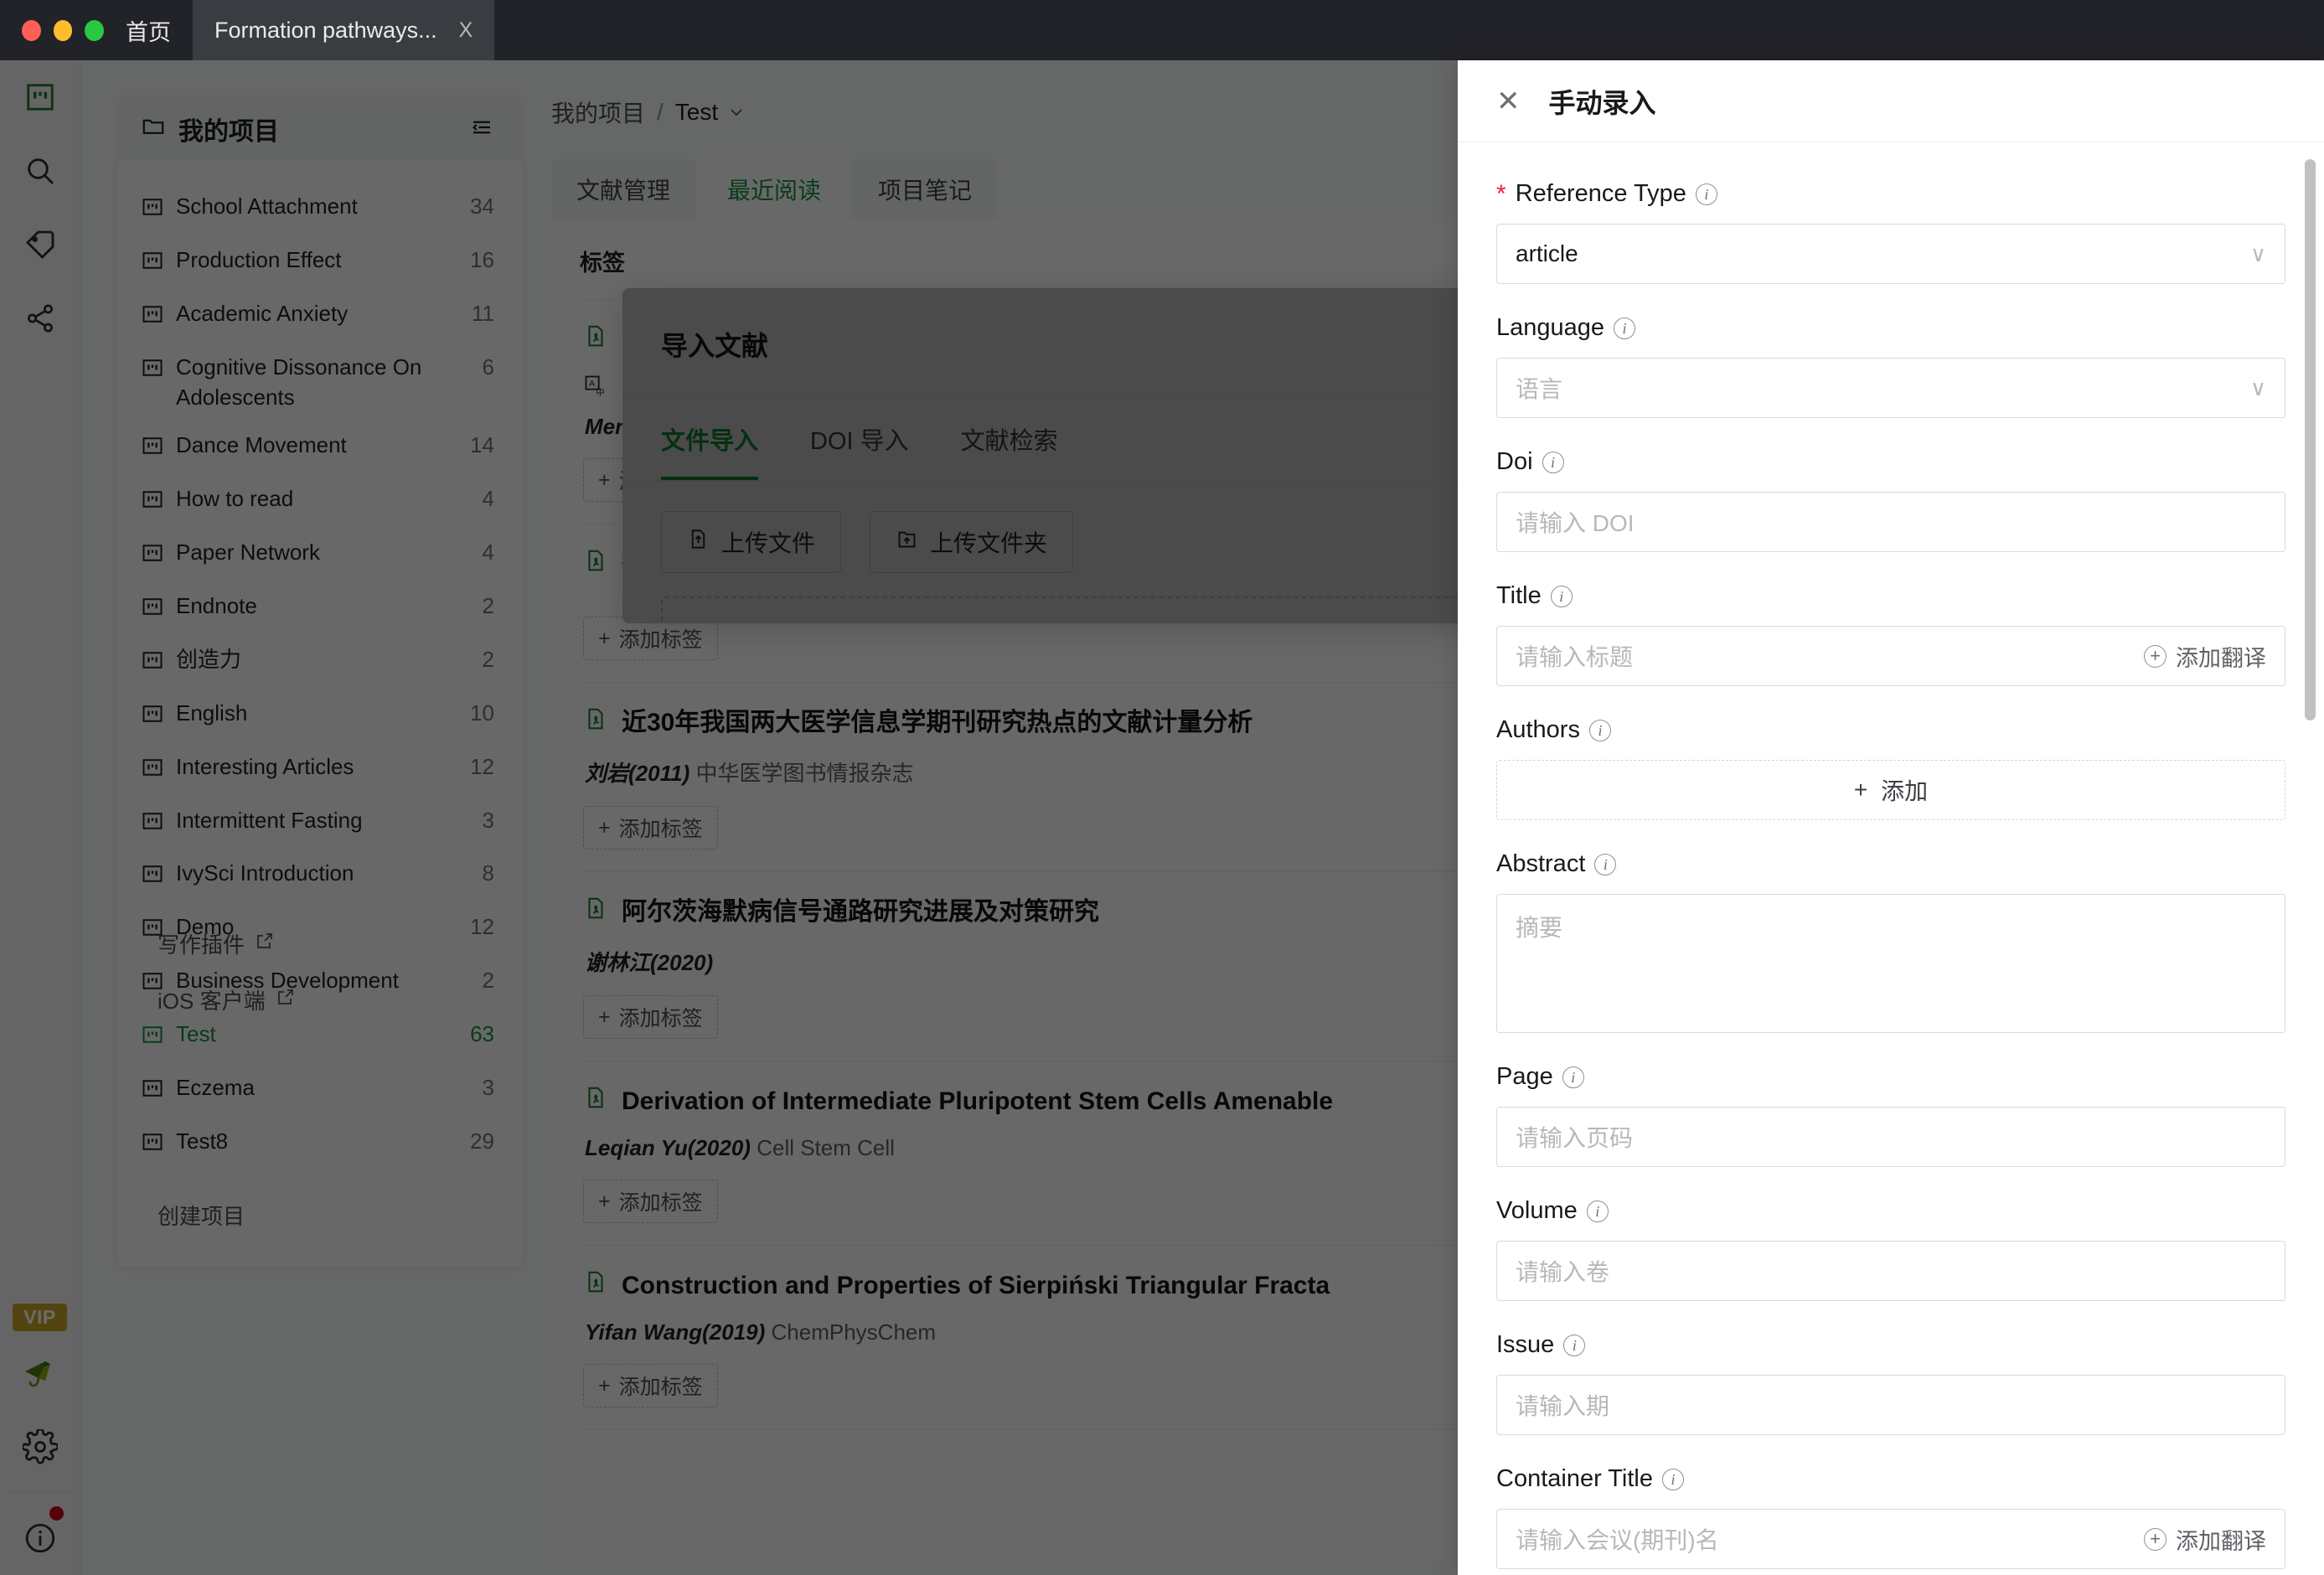 The width and height of the screenshot is (2324, 1575). Describe the element at coordinates (320, 1217) in the screenshot. I see `create-project-button: 创建项目` at that location.